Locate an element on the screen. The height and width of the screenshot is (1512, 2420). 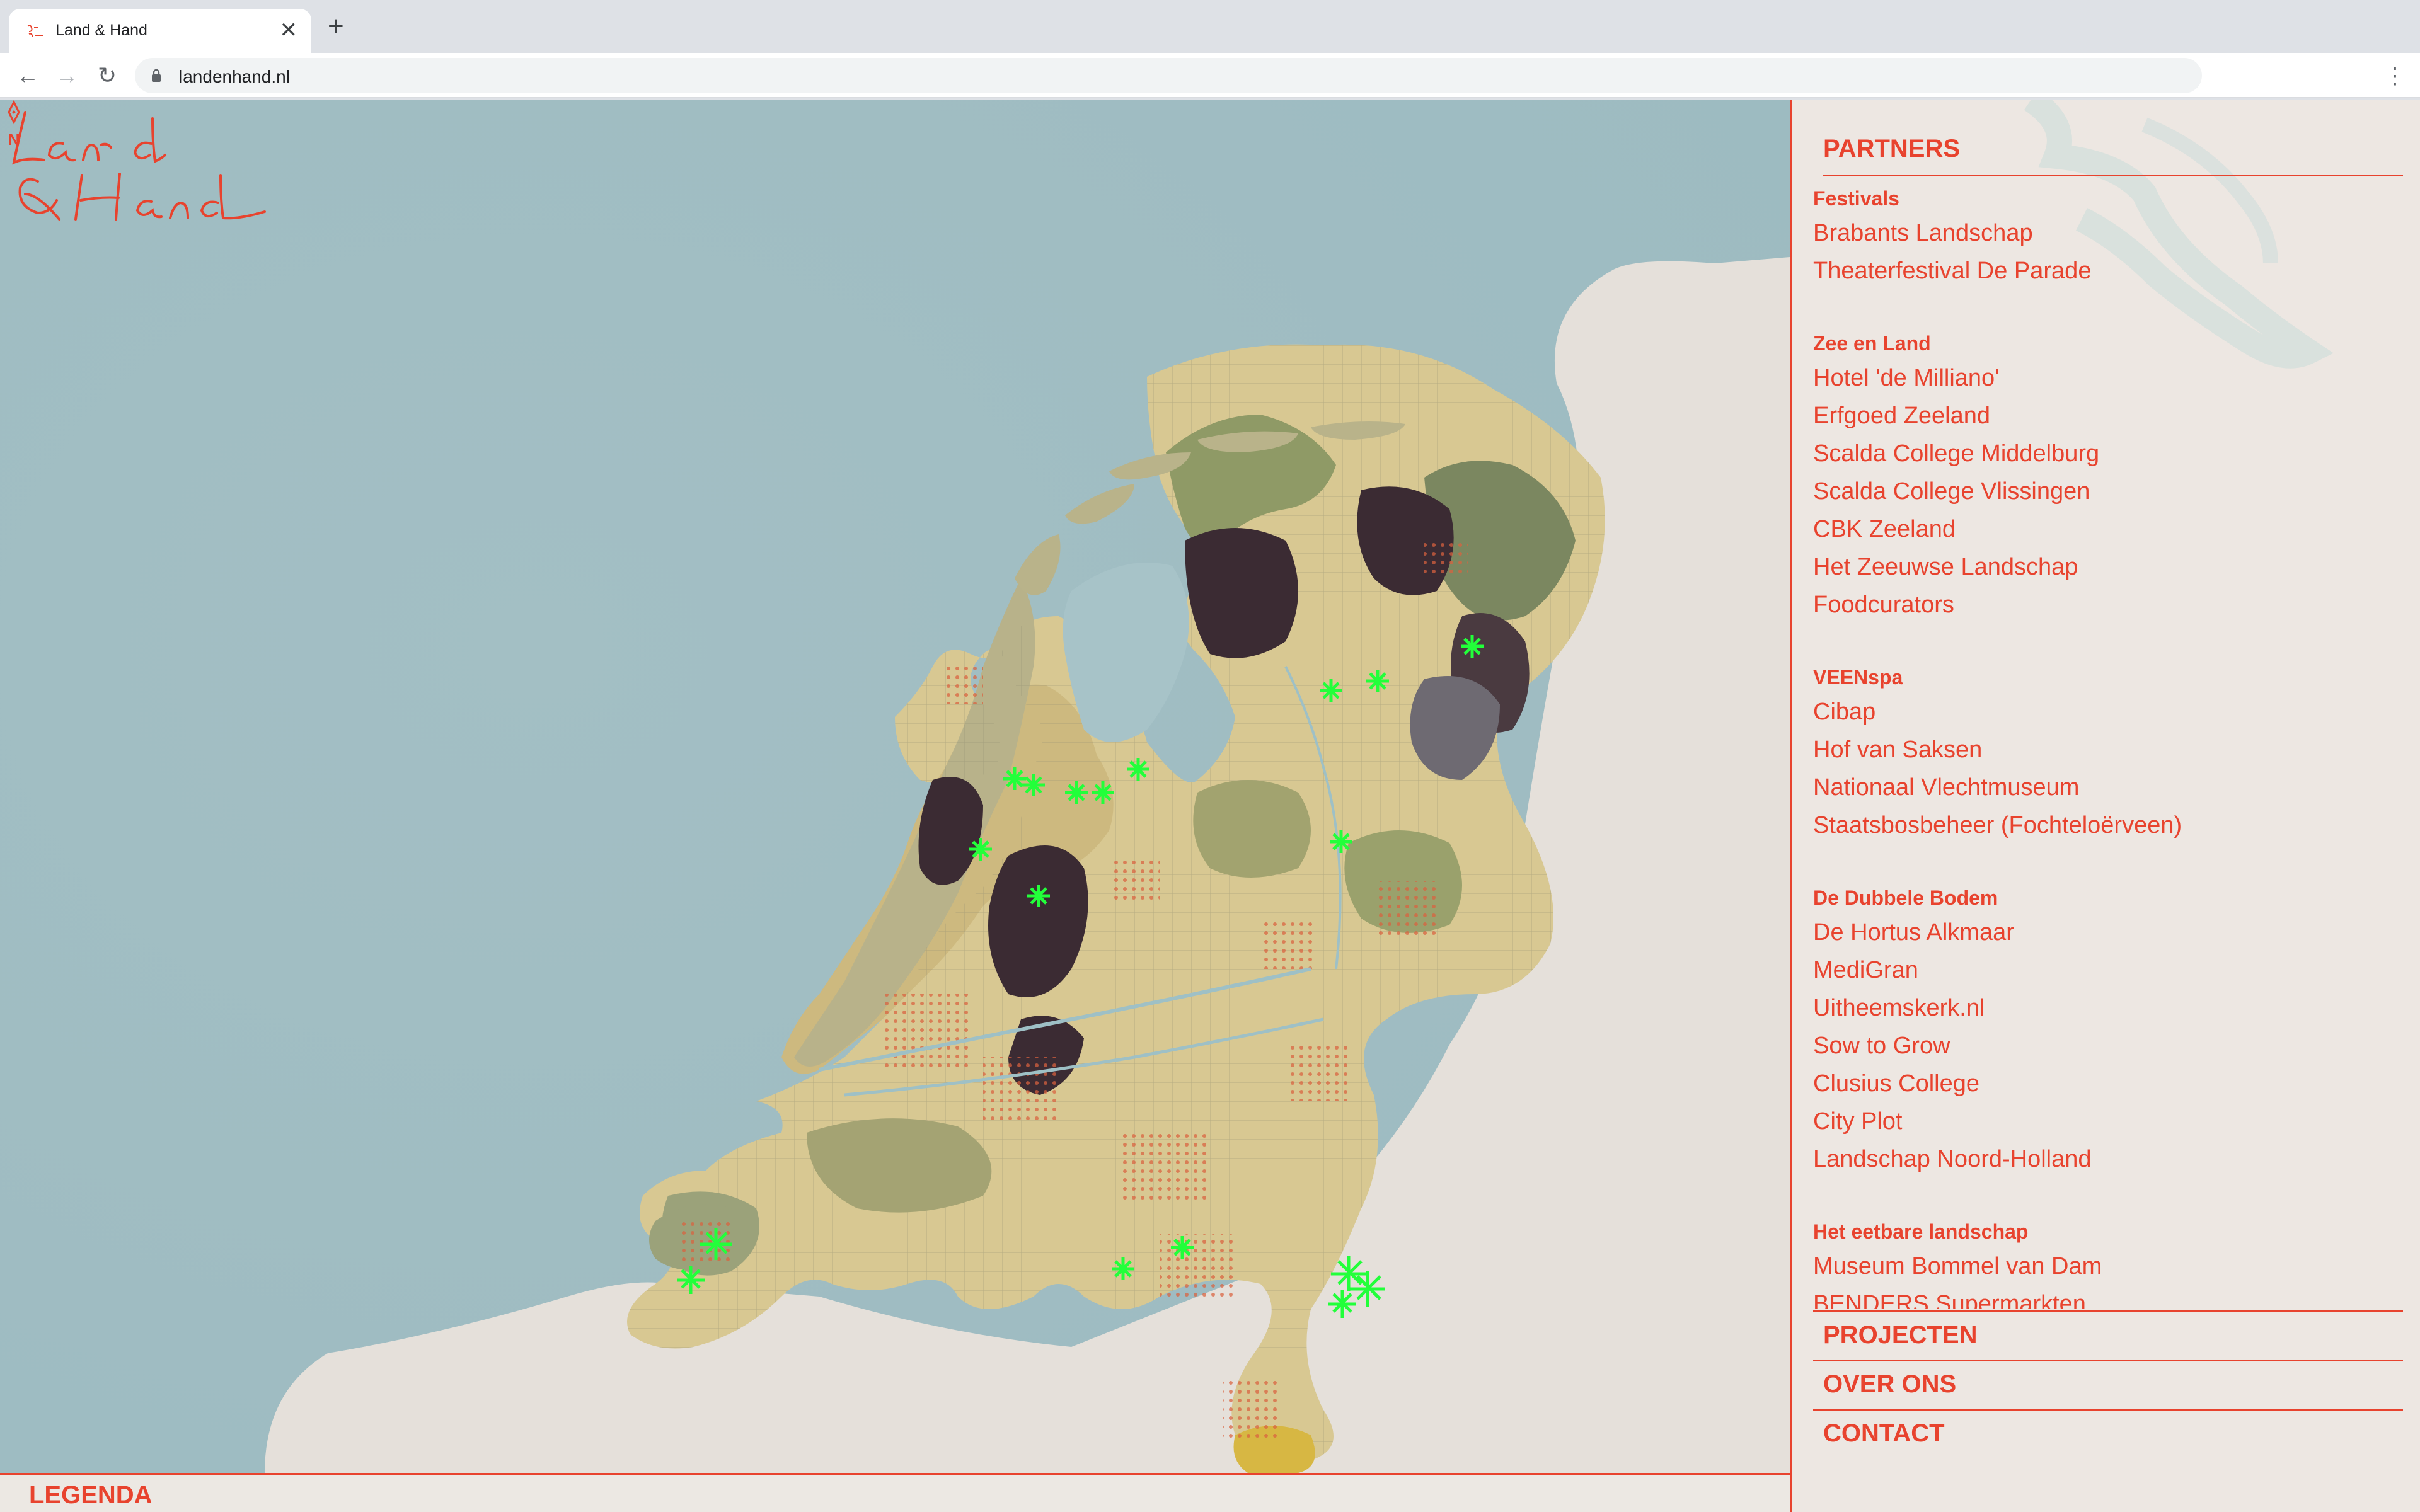
nav-projecten: PROJECTEN is located at coordinates (2108, 1335).